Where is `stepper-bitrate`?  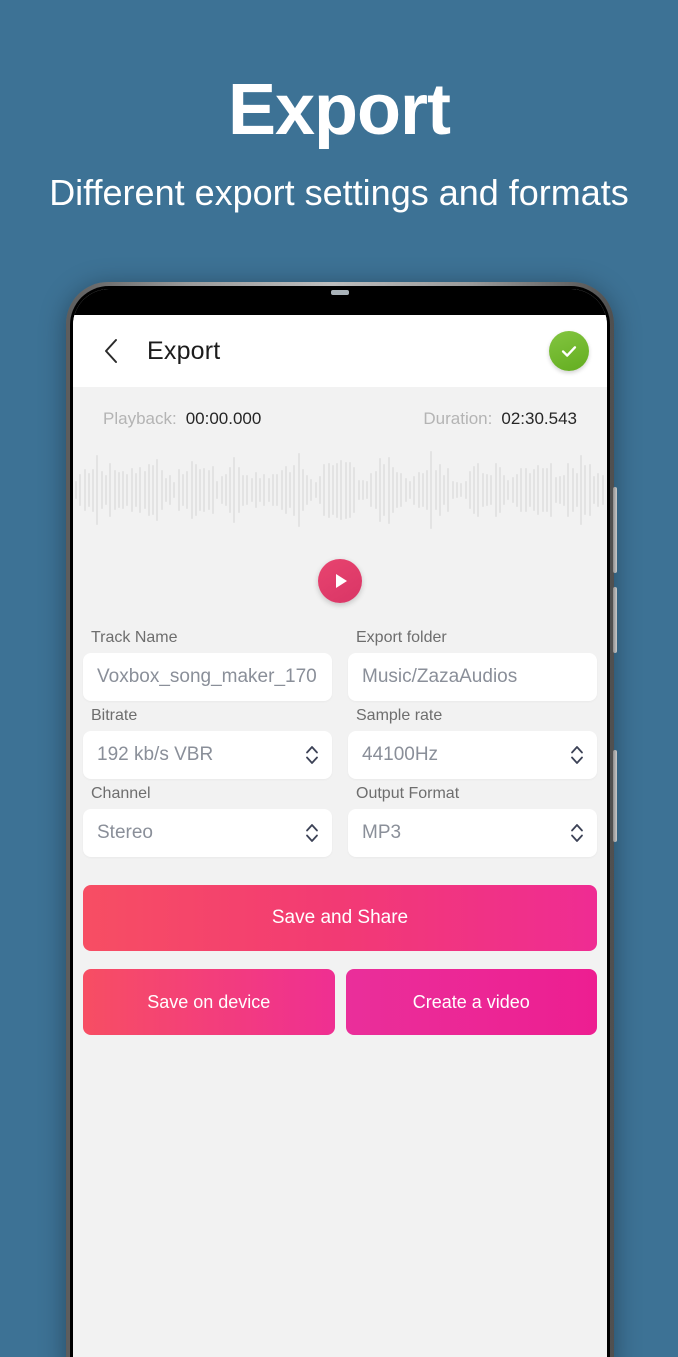 stepper-bitrate is located at coordinates (312, 755).